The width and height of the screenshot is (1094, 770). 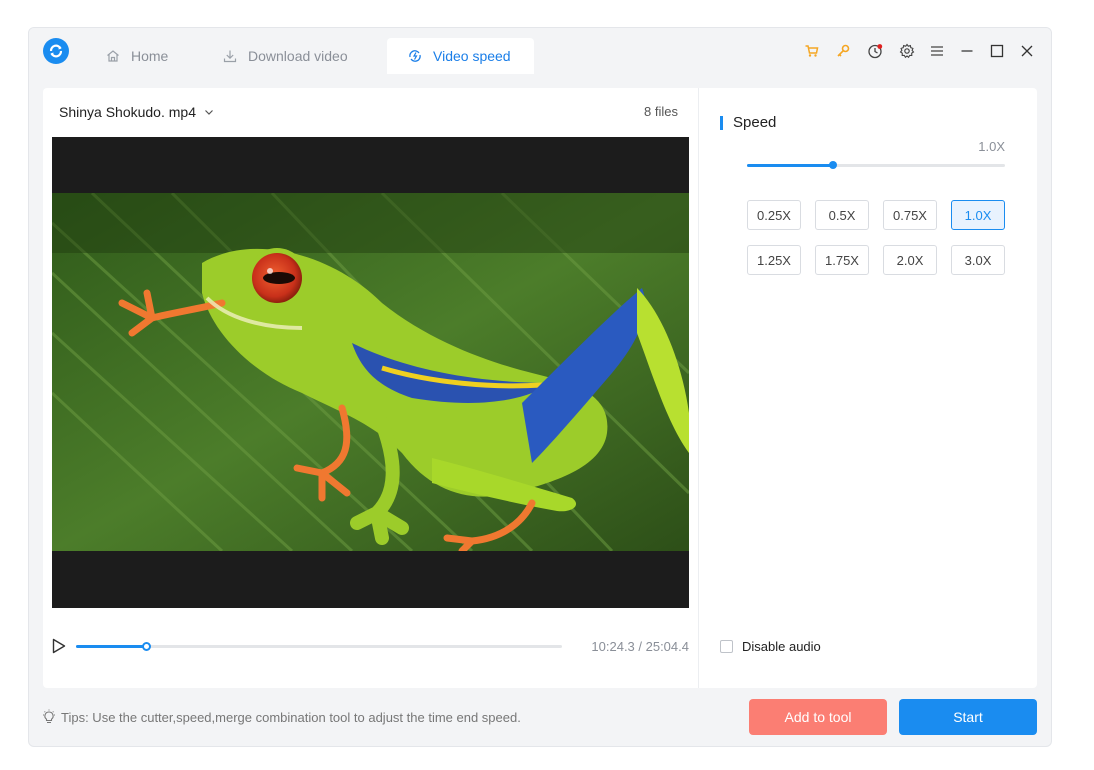 I want to click on maximize-button, so click(x=997, y=51).